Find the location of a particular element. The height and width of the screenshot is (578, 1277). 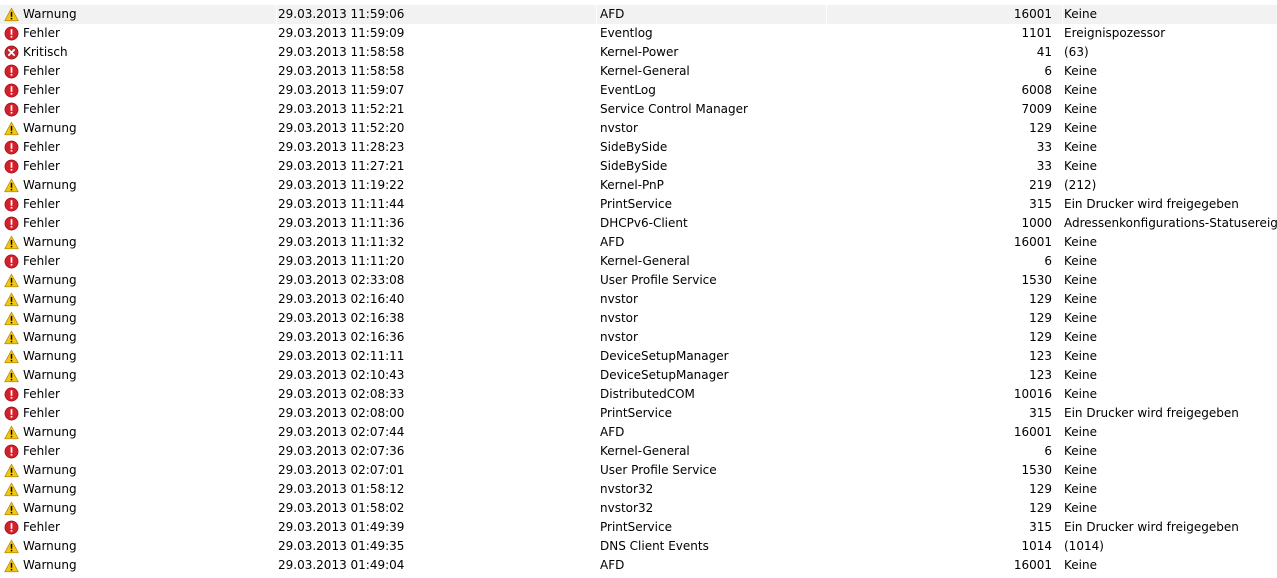

event-id-cell: 6 is located at coordinates (1048, 71).